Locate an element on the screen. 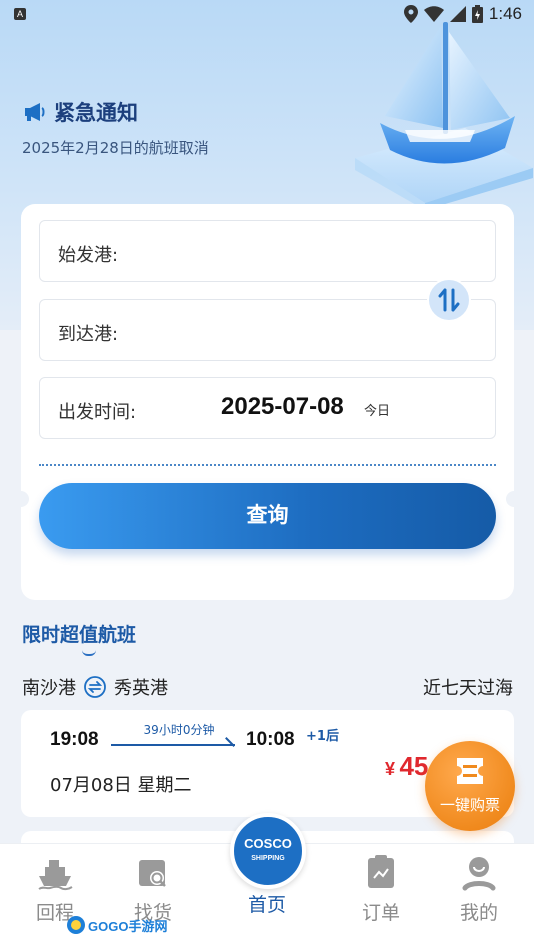 This screenshot has width=534, height=950. cosco-logo-text: COSCO SHIPPING is located at coordinates (268, 851).